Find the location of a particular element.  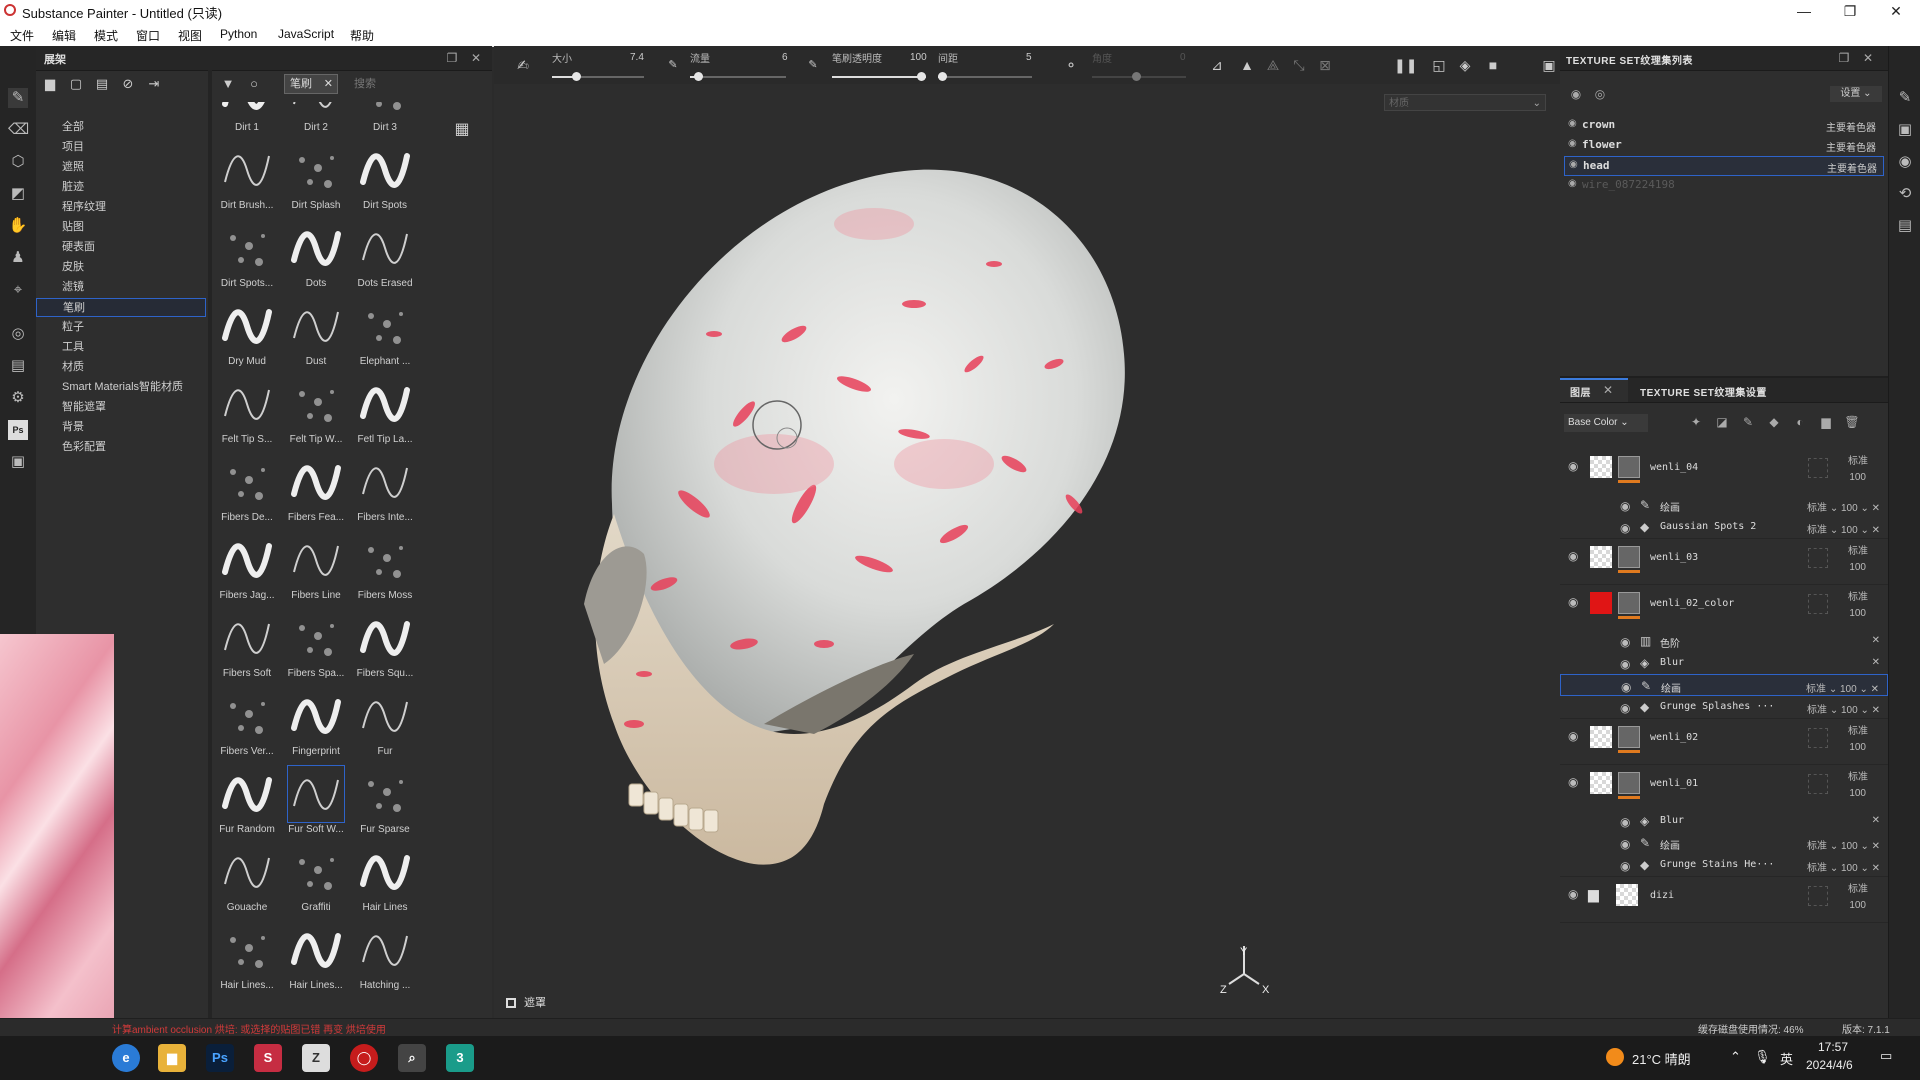

category-item: 粒子 is located at coordinates (121, 327).